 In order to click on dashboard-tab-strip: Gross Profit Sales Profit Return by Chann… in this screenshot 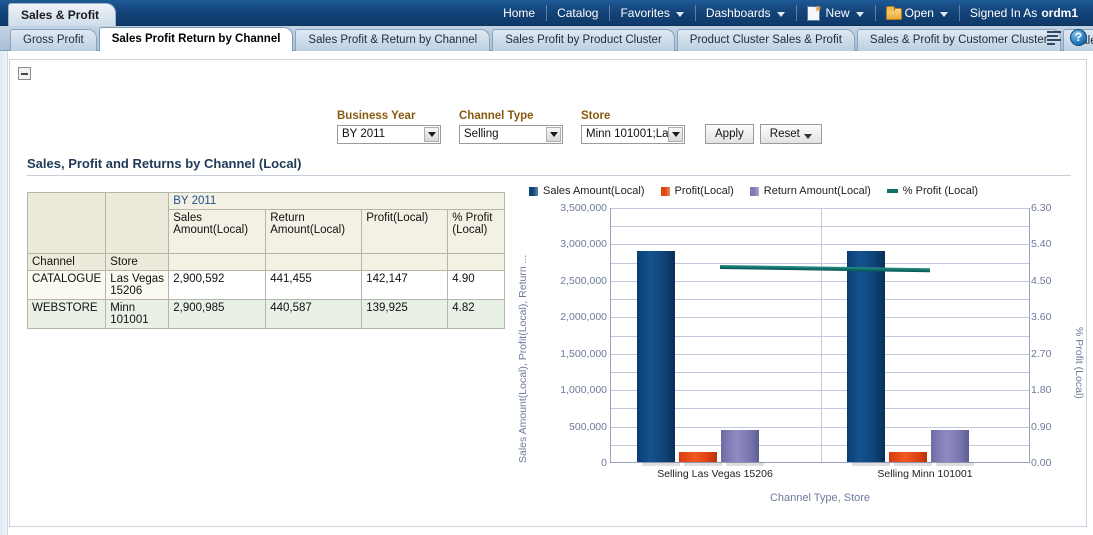, I will do `click(546, 38)`.